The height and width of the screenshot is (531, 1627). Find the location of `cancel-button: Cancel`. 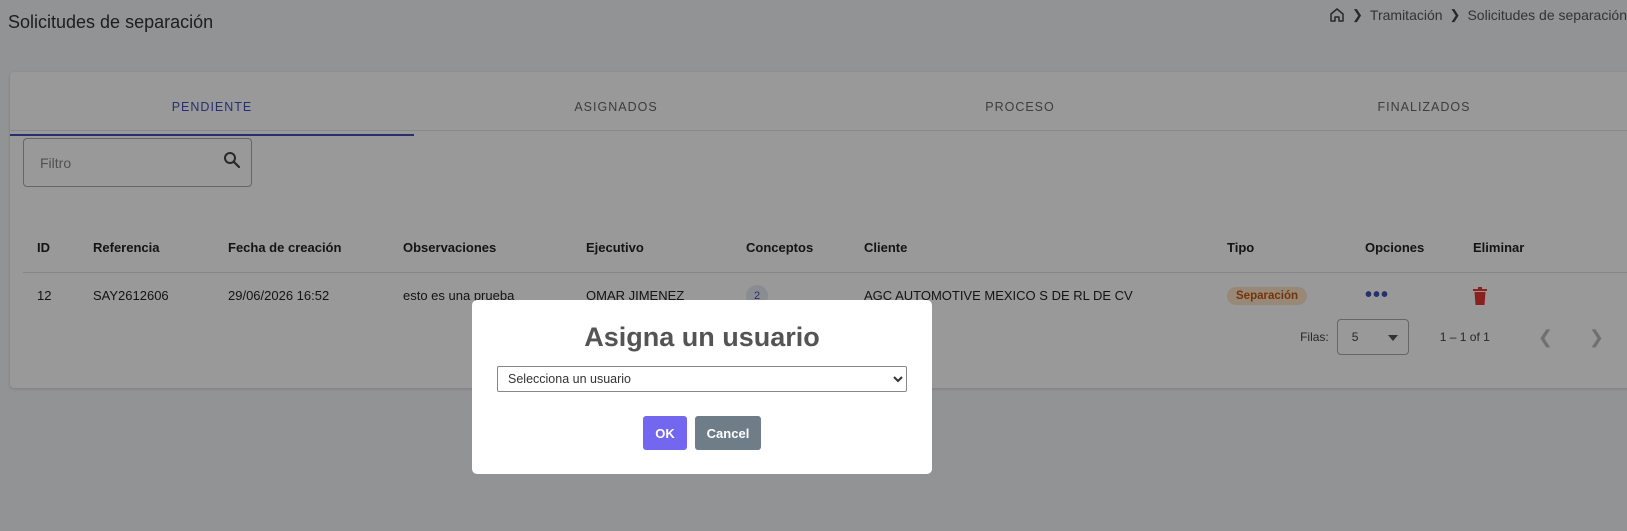

cancel-button: Cancel is located at coordinates (728, 433).